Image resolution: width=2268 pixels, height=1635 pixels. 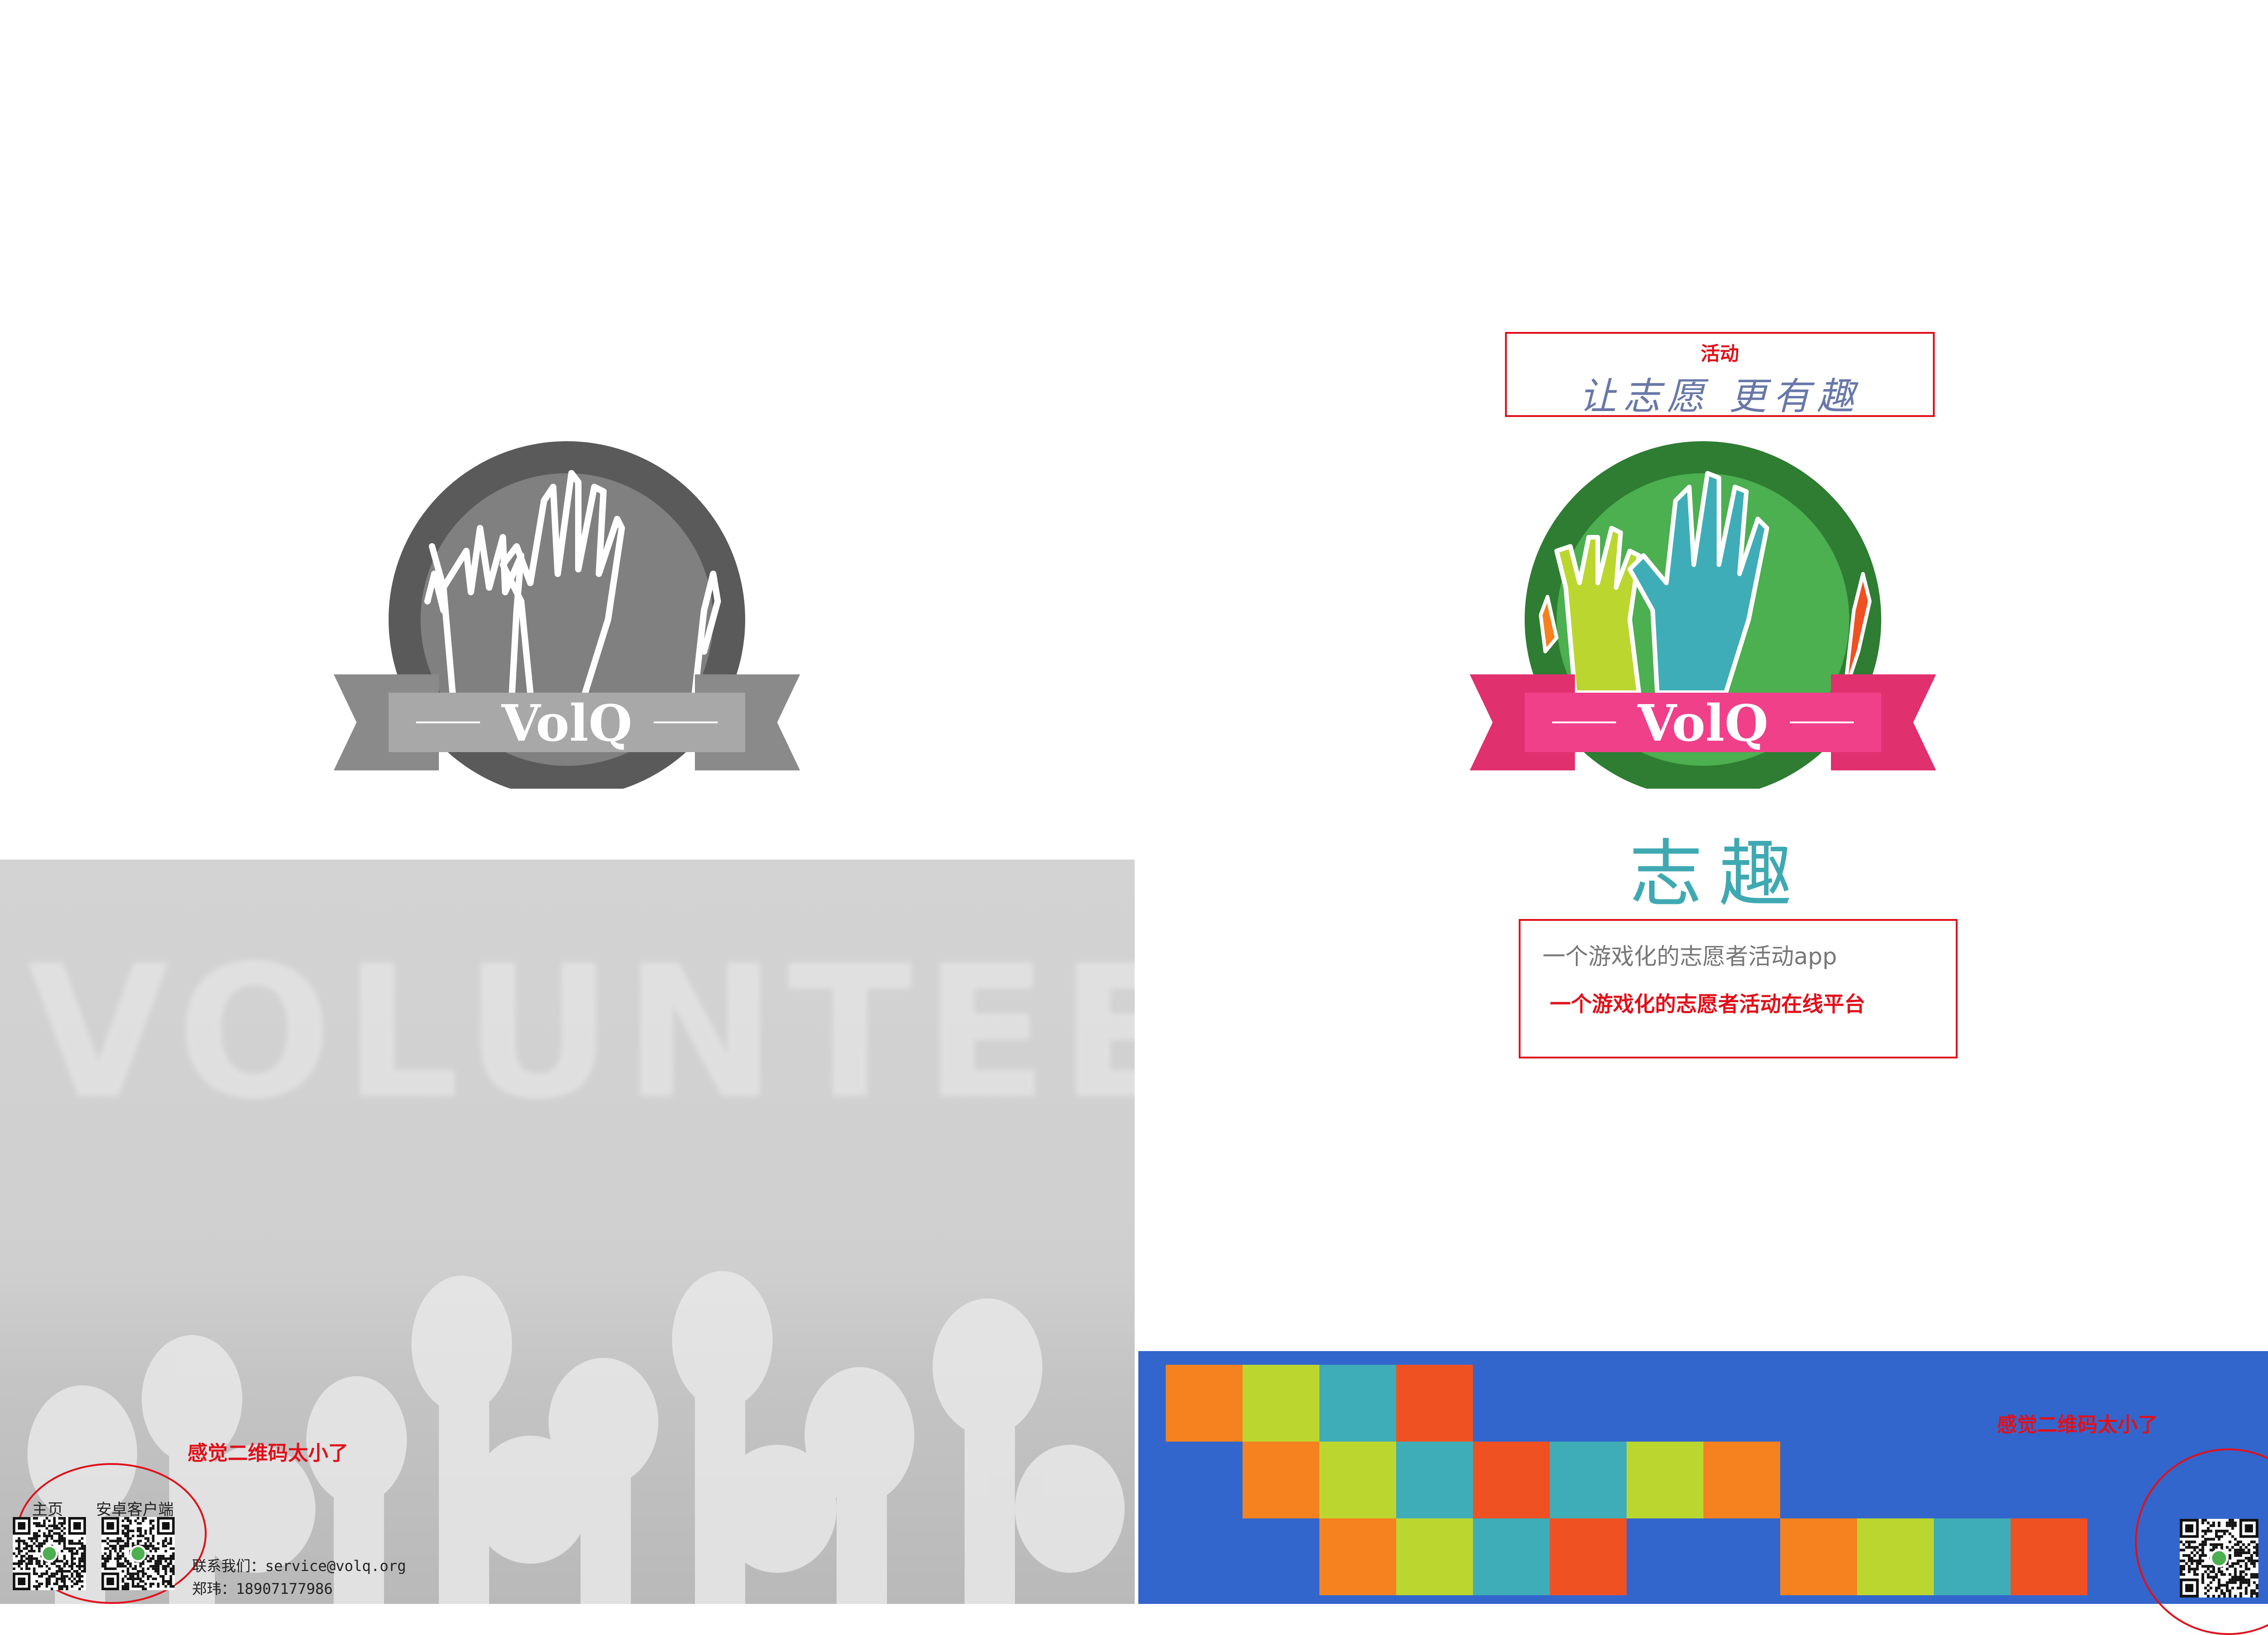 I want to click on tagline-revision: 一个游戏化的志愿者活动在线平台, so click(x=1707, y=1004).